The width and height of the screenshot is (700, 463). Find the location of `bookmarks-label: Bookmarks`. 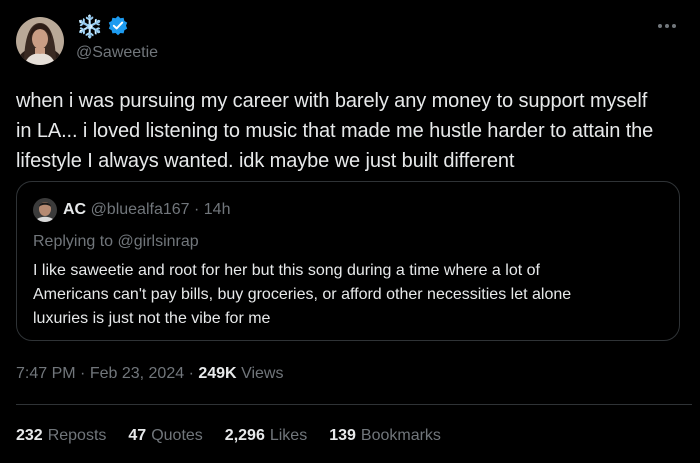

bookmarks-label: Bookmarks is located at coordinates (400, 435).